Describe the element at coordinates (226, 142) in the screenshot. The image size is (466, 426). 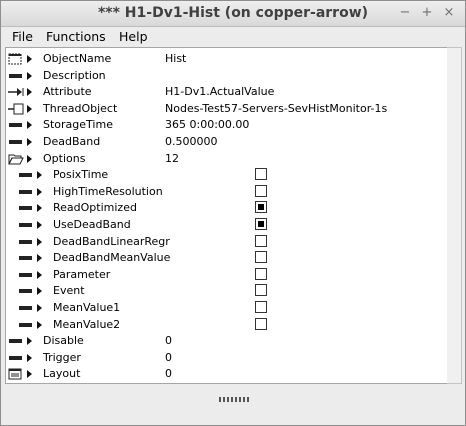
I see `attribute-row: DeadBand 0.500000` at that location.